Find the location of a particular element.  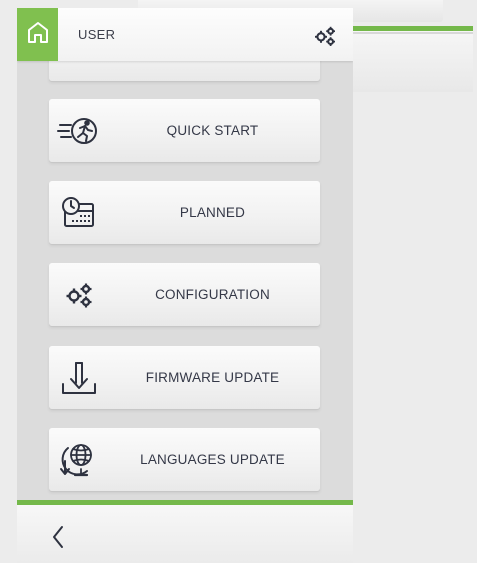

menu-item-languages-update: LANGUAGES UPDATE is located at coordinates (184, 459).